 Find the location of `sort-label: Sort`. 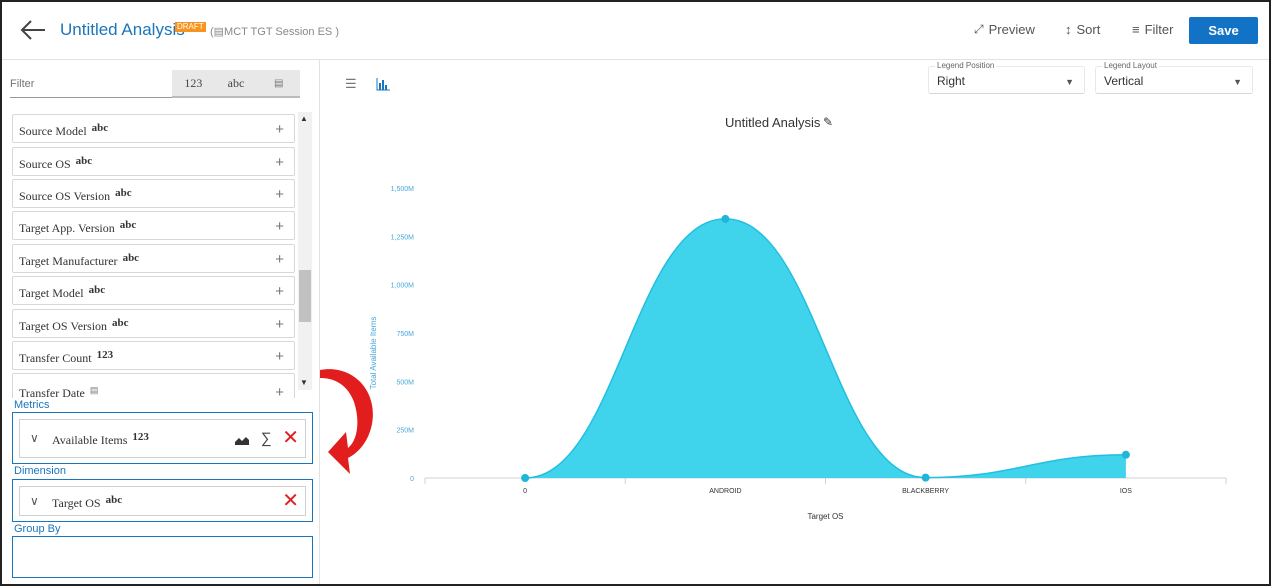

sort-label: Sort is located at coordinates (1088, 29).